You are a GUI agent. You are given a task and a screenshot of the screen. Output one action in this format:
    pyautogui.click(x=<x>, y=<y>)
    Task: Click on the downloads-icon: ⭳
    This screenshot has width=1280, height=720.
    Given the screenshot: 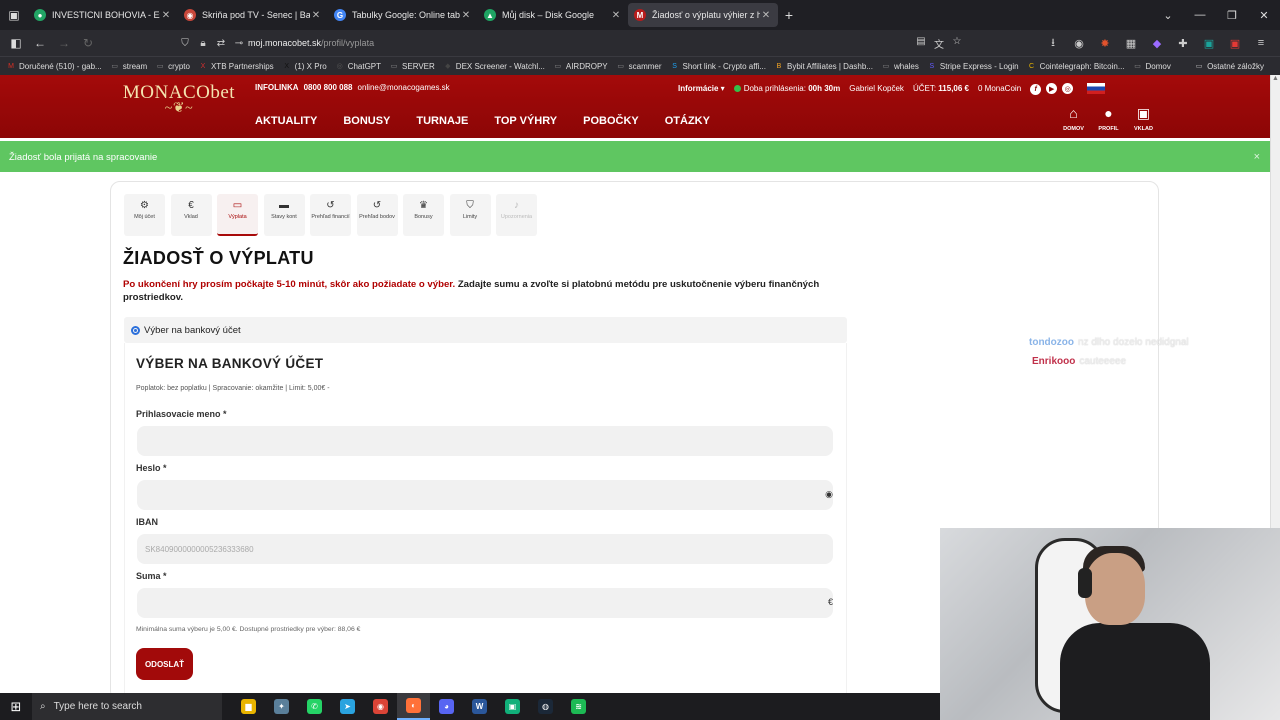 What is the action you would take?
    pyautogui.click(x=1053, y=43)
    